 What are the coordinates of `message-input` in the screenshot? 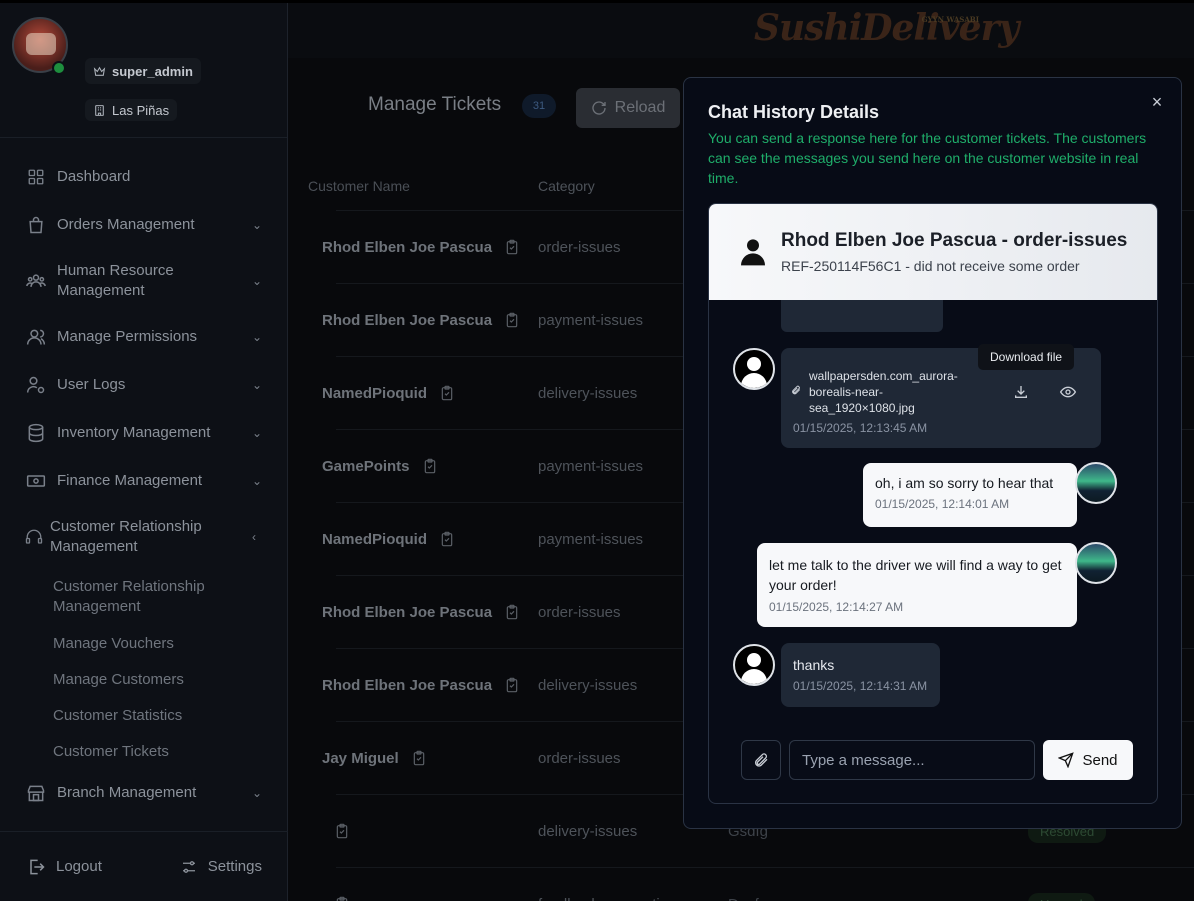 It's located at (912, 760).